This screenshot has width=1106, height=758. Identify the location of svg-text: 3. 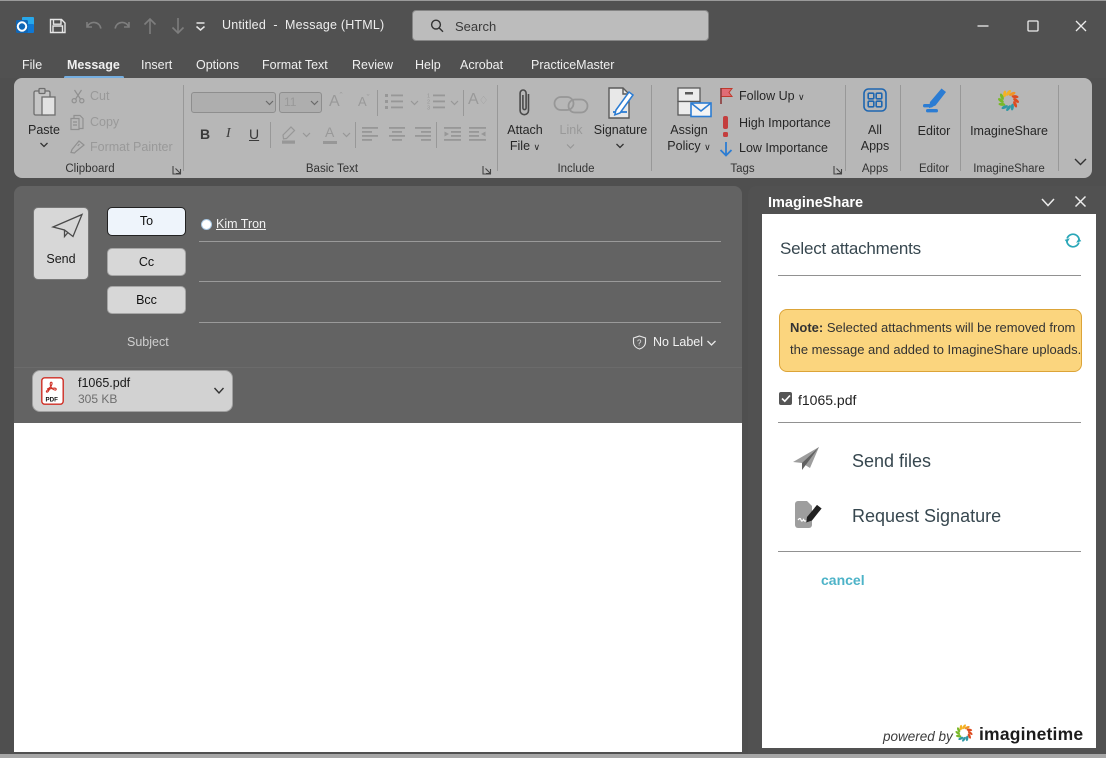
(428, 108).